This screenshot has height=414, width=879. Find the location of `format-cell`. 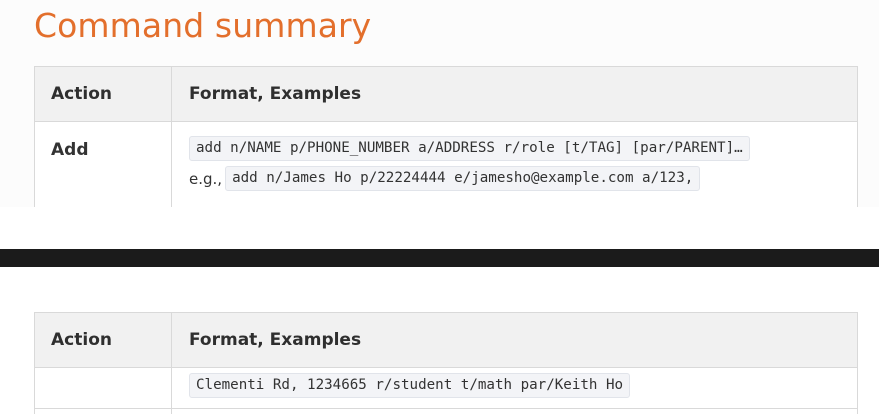

format-cell is located at coordinates (514, 411).